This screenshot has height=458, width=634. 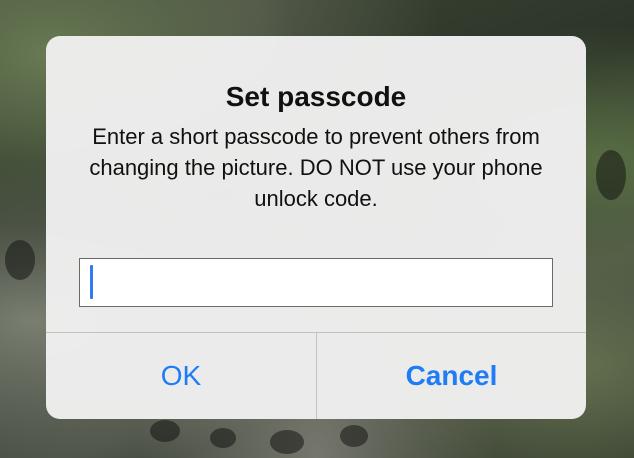 What do you see at coordinates (181, 376) in the screenshot?
I see `ok-button: OK` at bounding box center [181, 376].